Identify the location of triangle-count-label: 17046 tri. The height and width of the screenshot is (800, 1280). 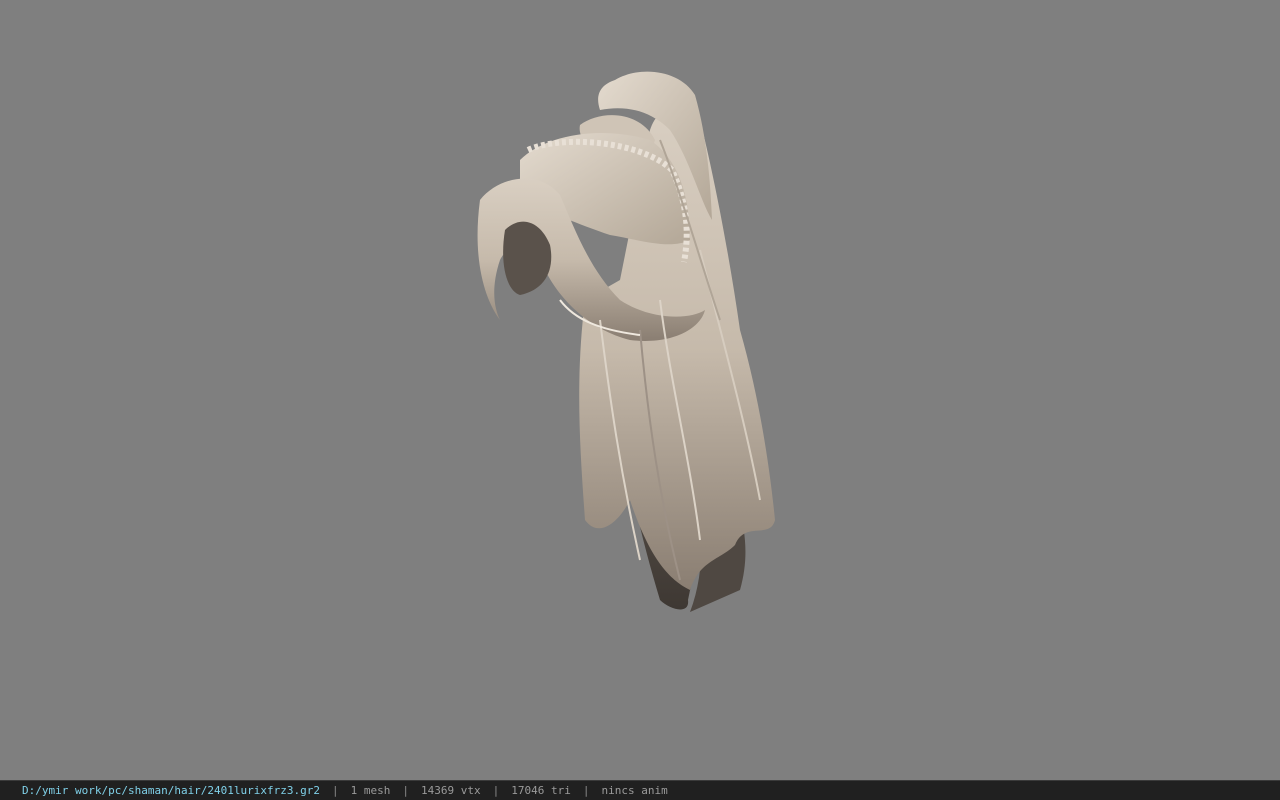
(541, 790).